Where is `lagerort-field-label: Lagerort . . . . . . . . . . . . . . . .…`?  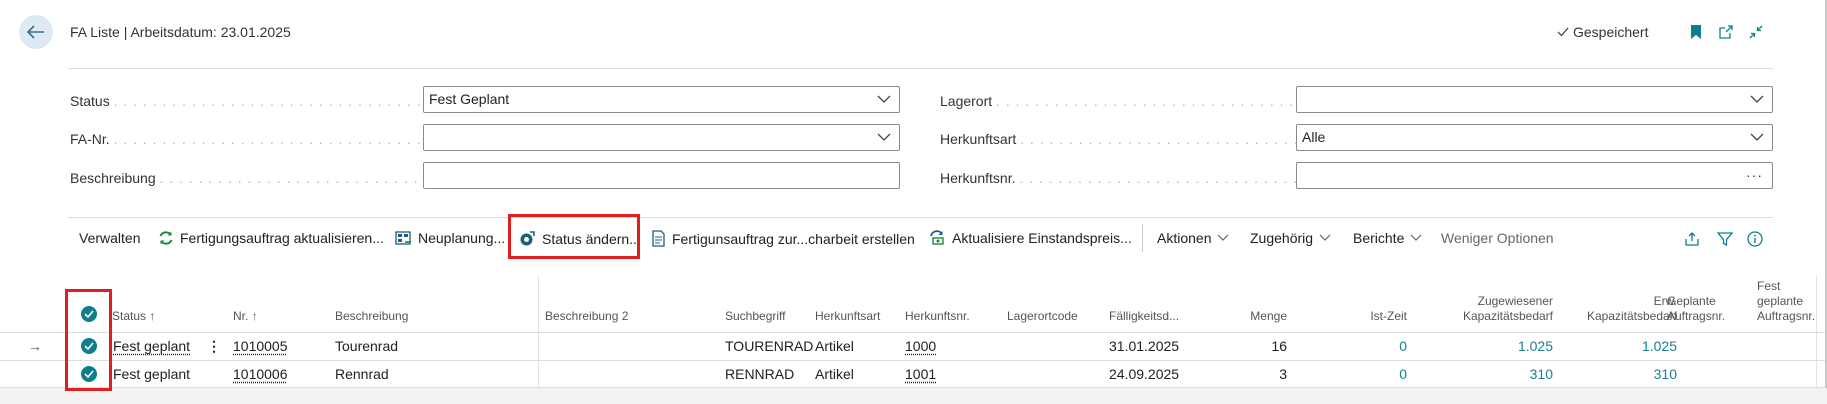
lagerort-field-label: Lagerort . . . . . . . . . . . . . . . .… is located at coordinates (1120, 101).